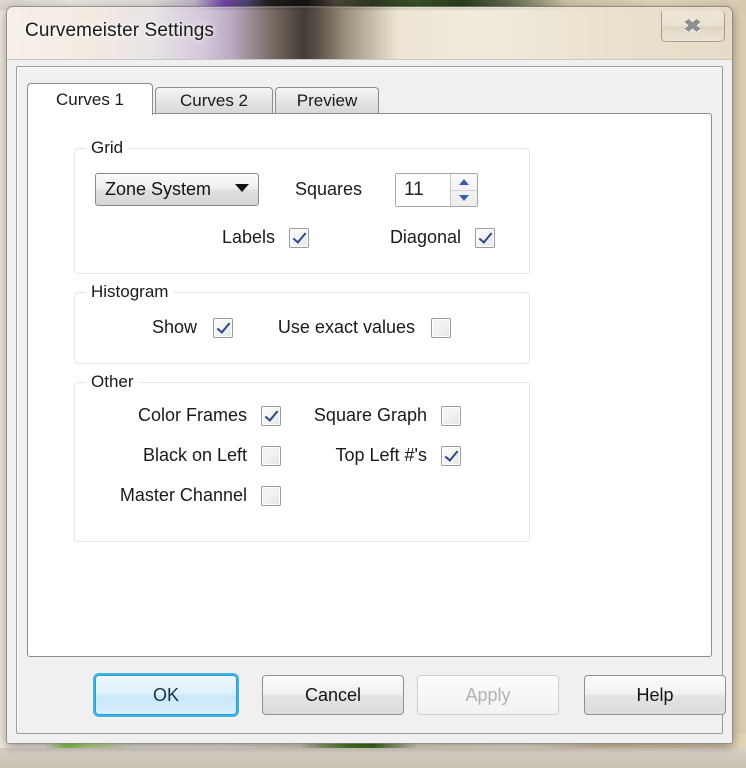 The height and width of the screenshot is (768, 746). I want to click on checkbox-label-color-frames: Color Frames, so click(192, 415).